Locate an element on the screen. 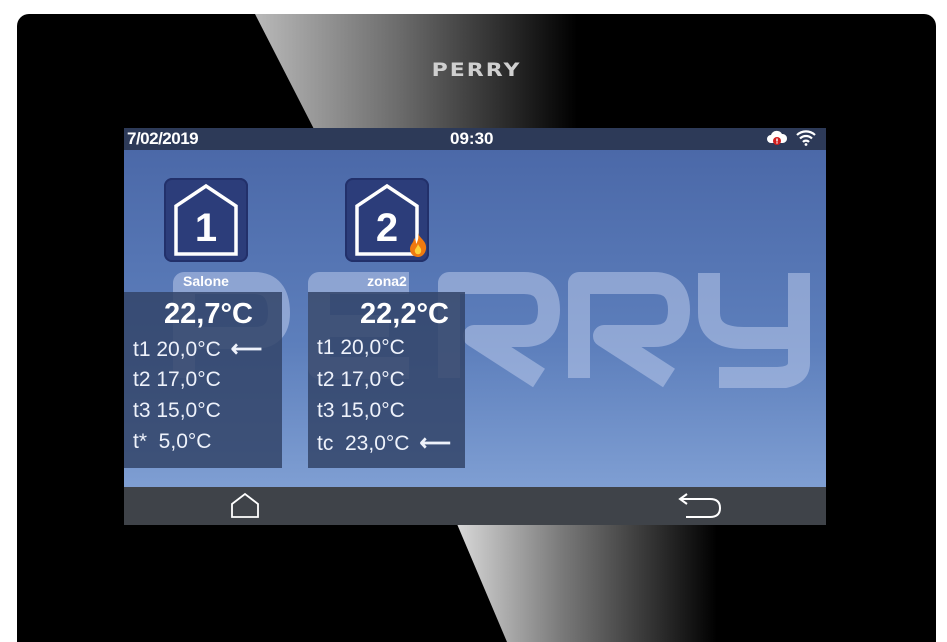  zone-2-setpoint-t1: t1 20,0°C is located at coordinates (361, 347).